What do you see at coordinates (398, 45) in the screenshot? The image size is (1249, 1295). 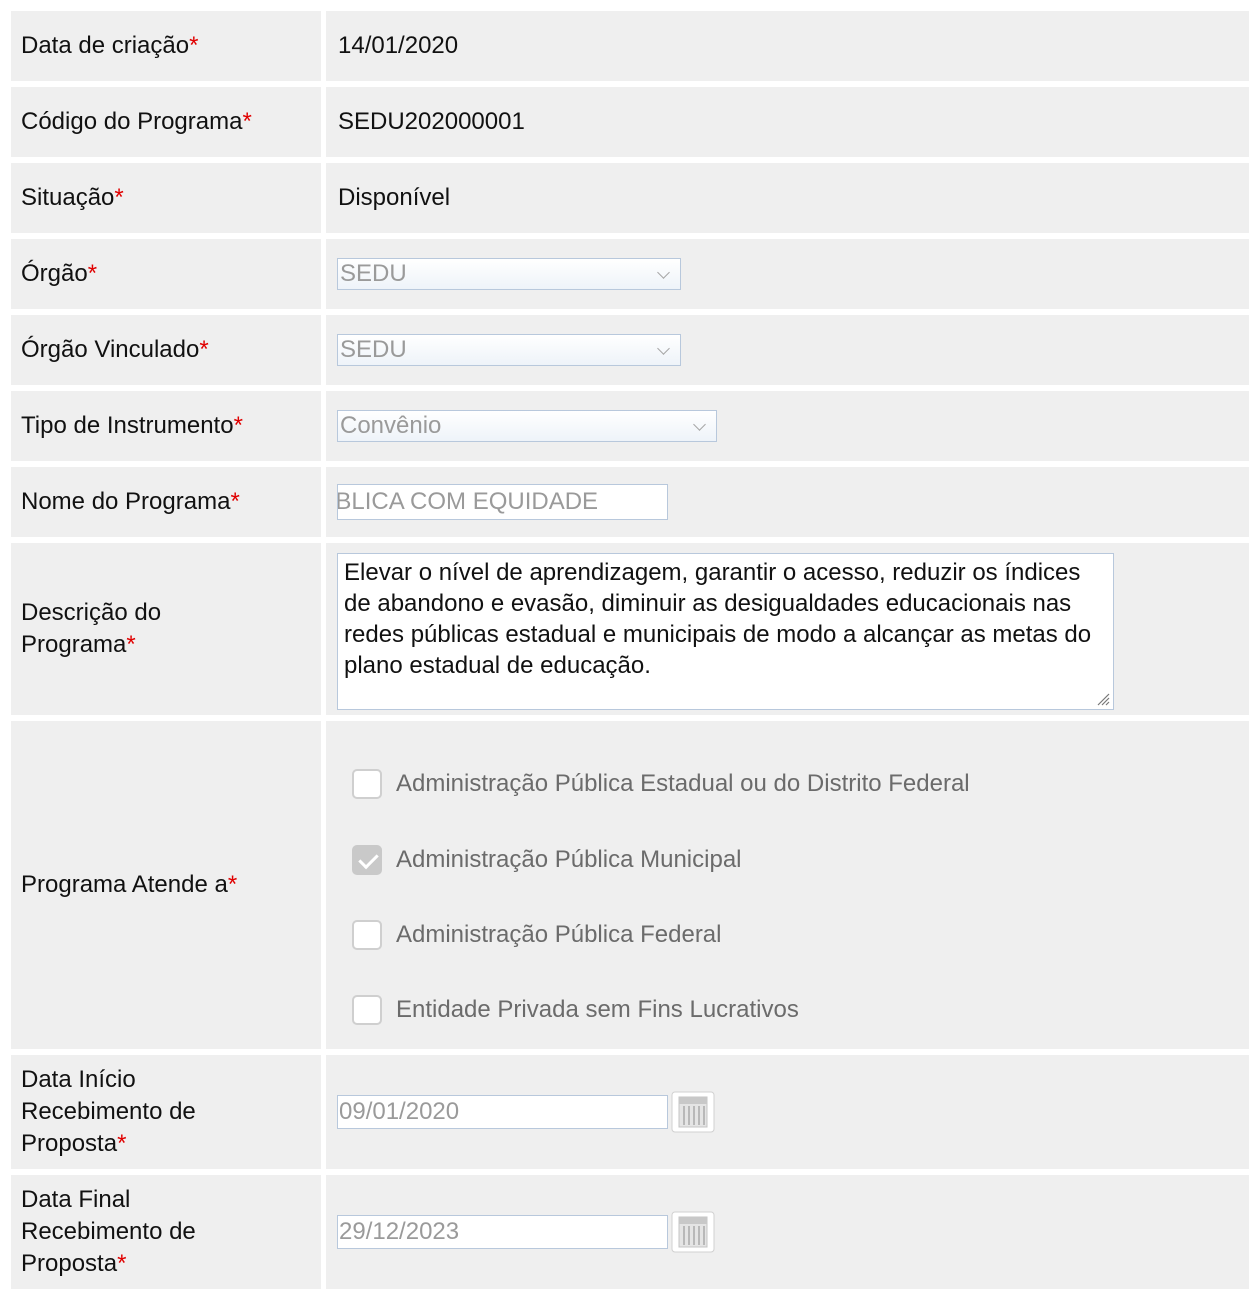 I see `creation-date-value: 14/01/2020` at bounding box center [398, 45].